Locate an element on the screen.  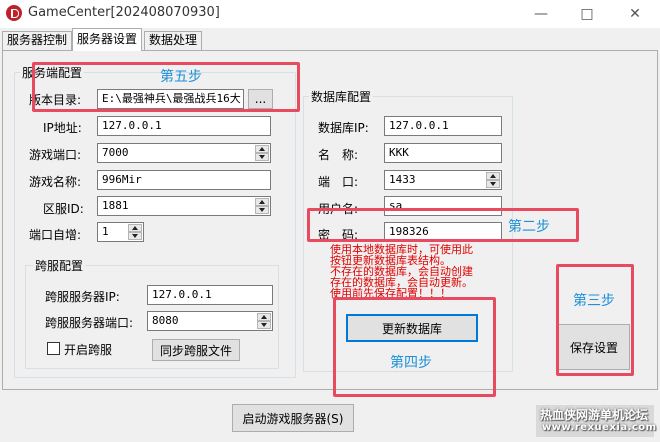
step4-highlight is located at coordinates (414, 347).